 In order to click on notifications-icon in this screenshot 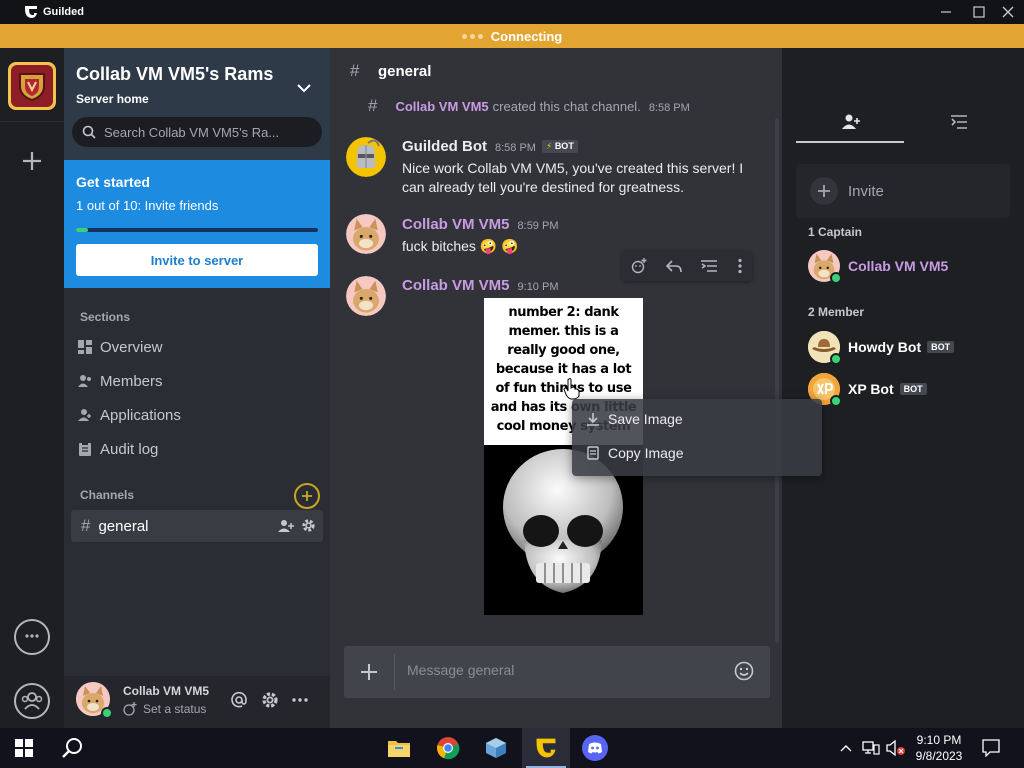, I will do `click(991, 748)`.